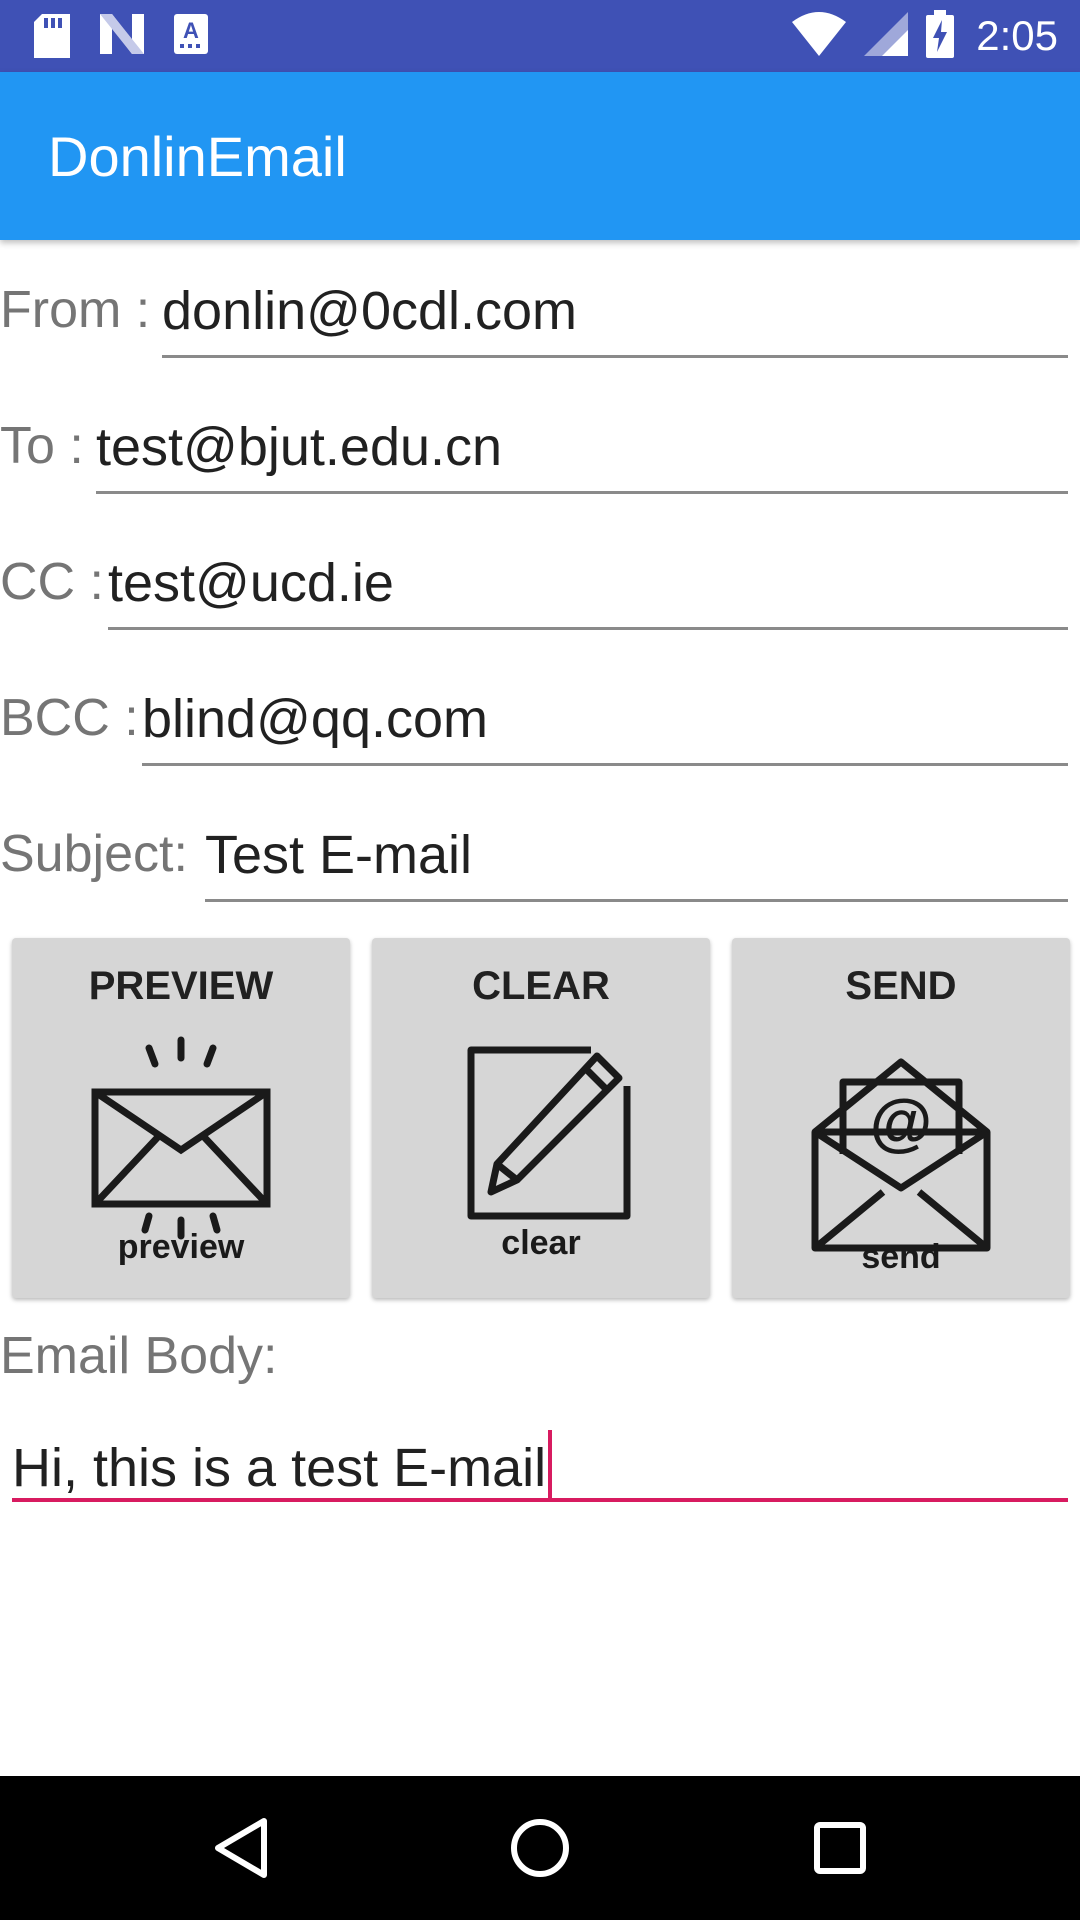  I want to click on from-row: From :, so click(540, 317).